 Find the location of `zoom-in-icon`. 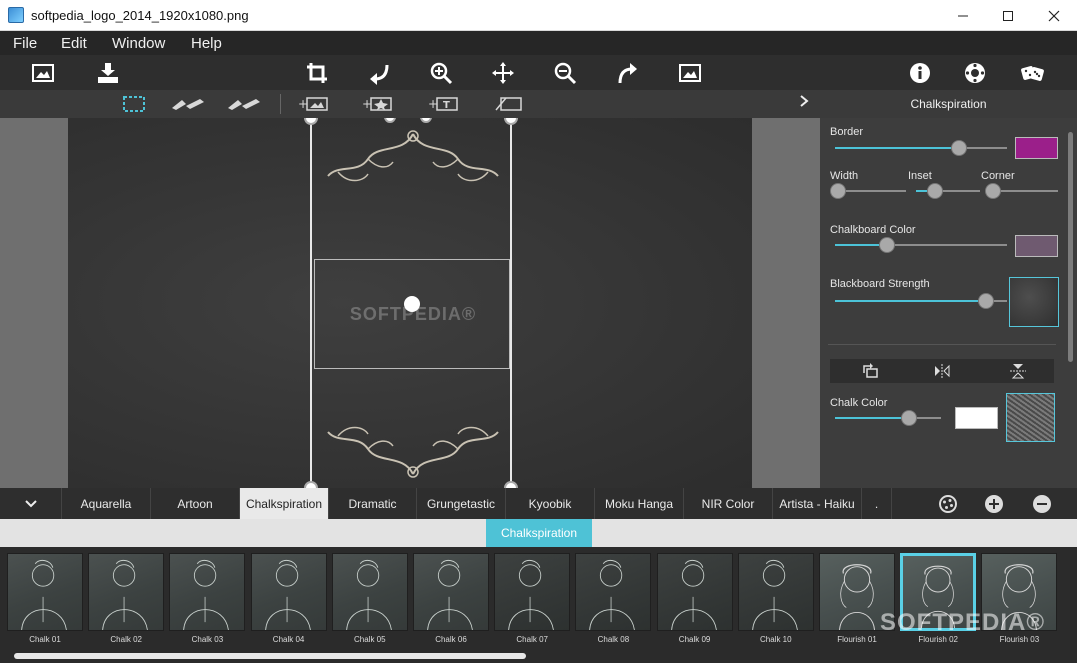

zoom-in-icon is located at coordinates (441, 73).